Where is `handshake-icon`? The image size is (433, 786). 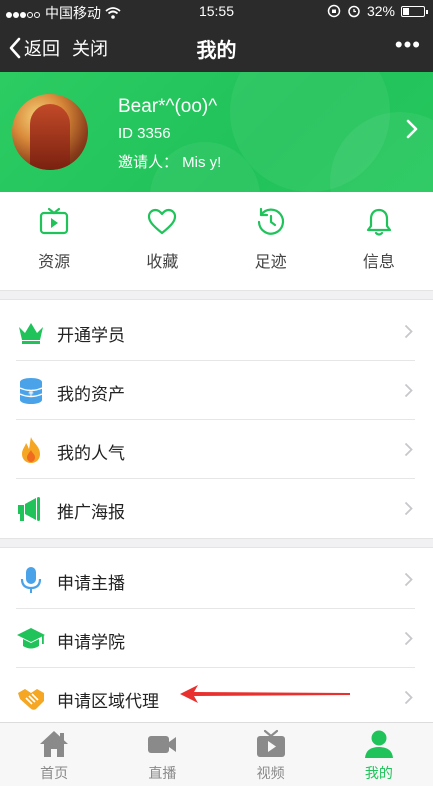
handshake-icon is located at coordinates (31, 699).